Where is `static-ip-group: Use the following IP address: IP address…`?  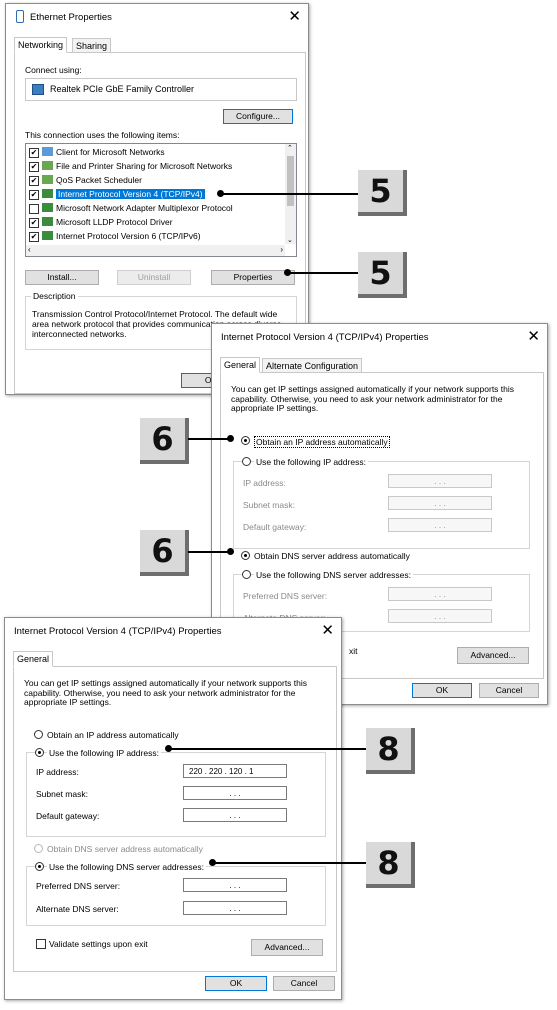
static-ip-group: Use the following IP address: IP address… is located at coordinates (176, 792).